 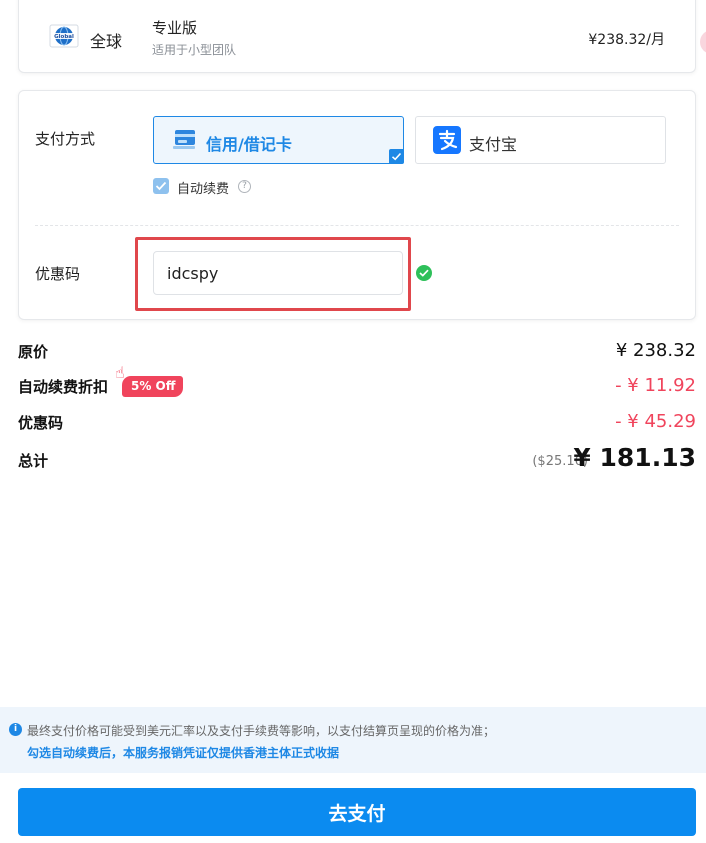 What do you see at coordinates (626, 40) in the screenshot?
I see `plan-price: ¥238.32/月` at bounding box center [626, 40].